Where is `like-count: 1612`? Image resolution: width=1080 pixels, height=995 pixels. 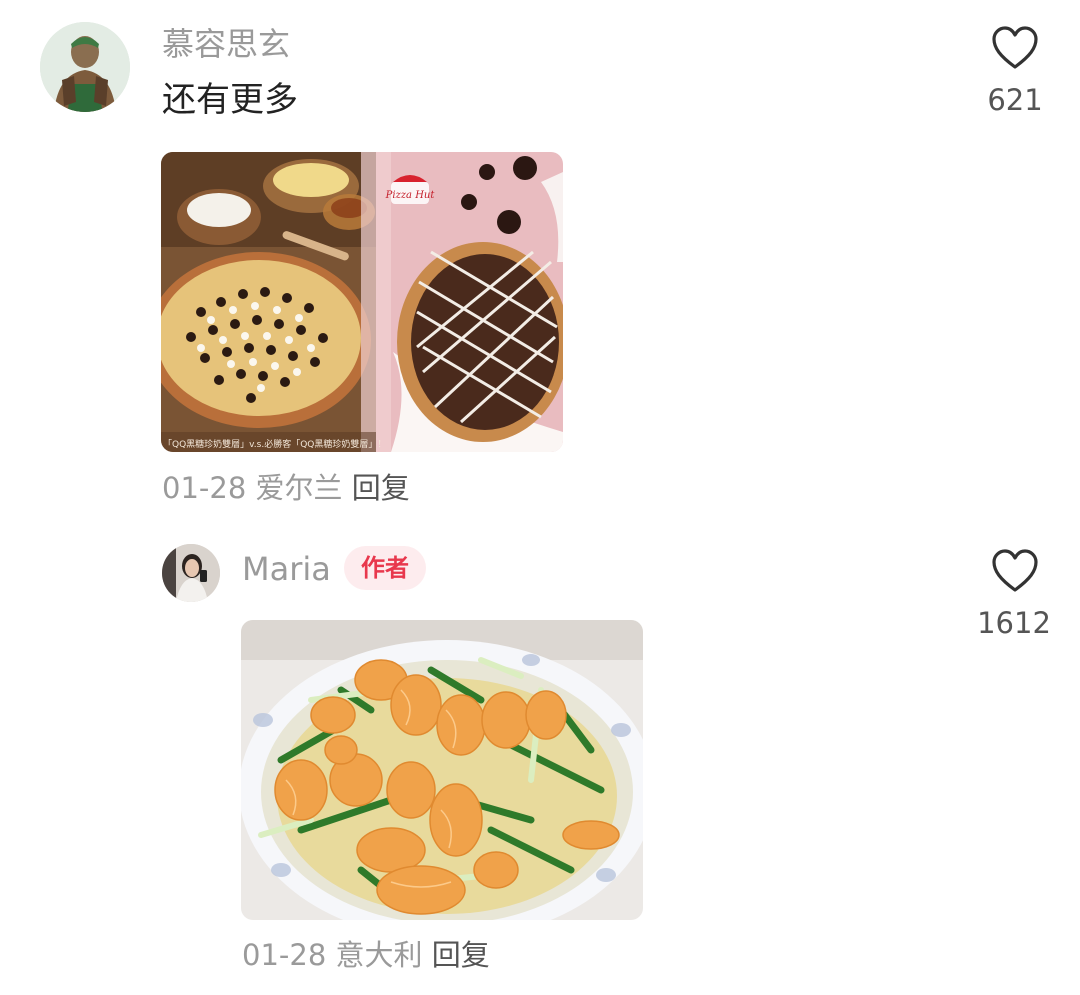 like-count: 1612 is located at coordinates (1014, 623).